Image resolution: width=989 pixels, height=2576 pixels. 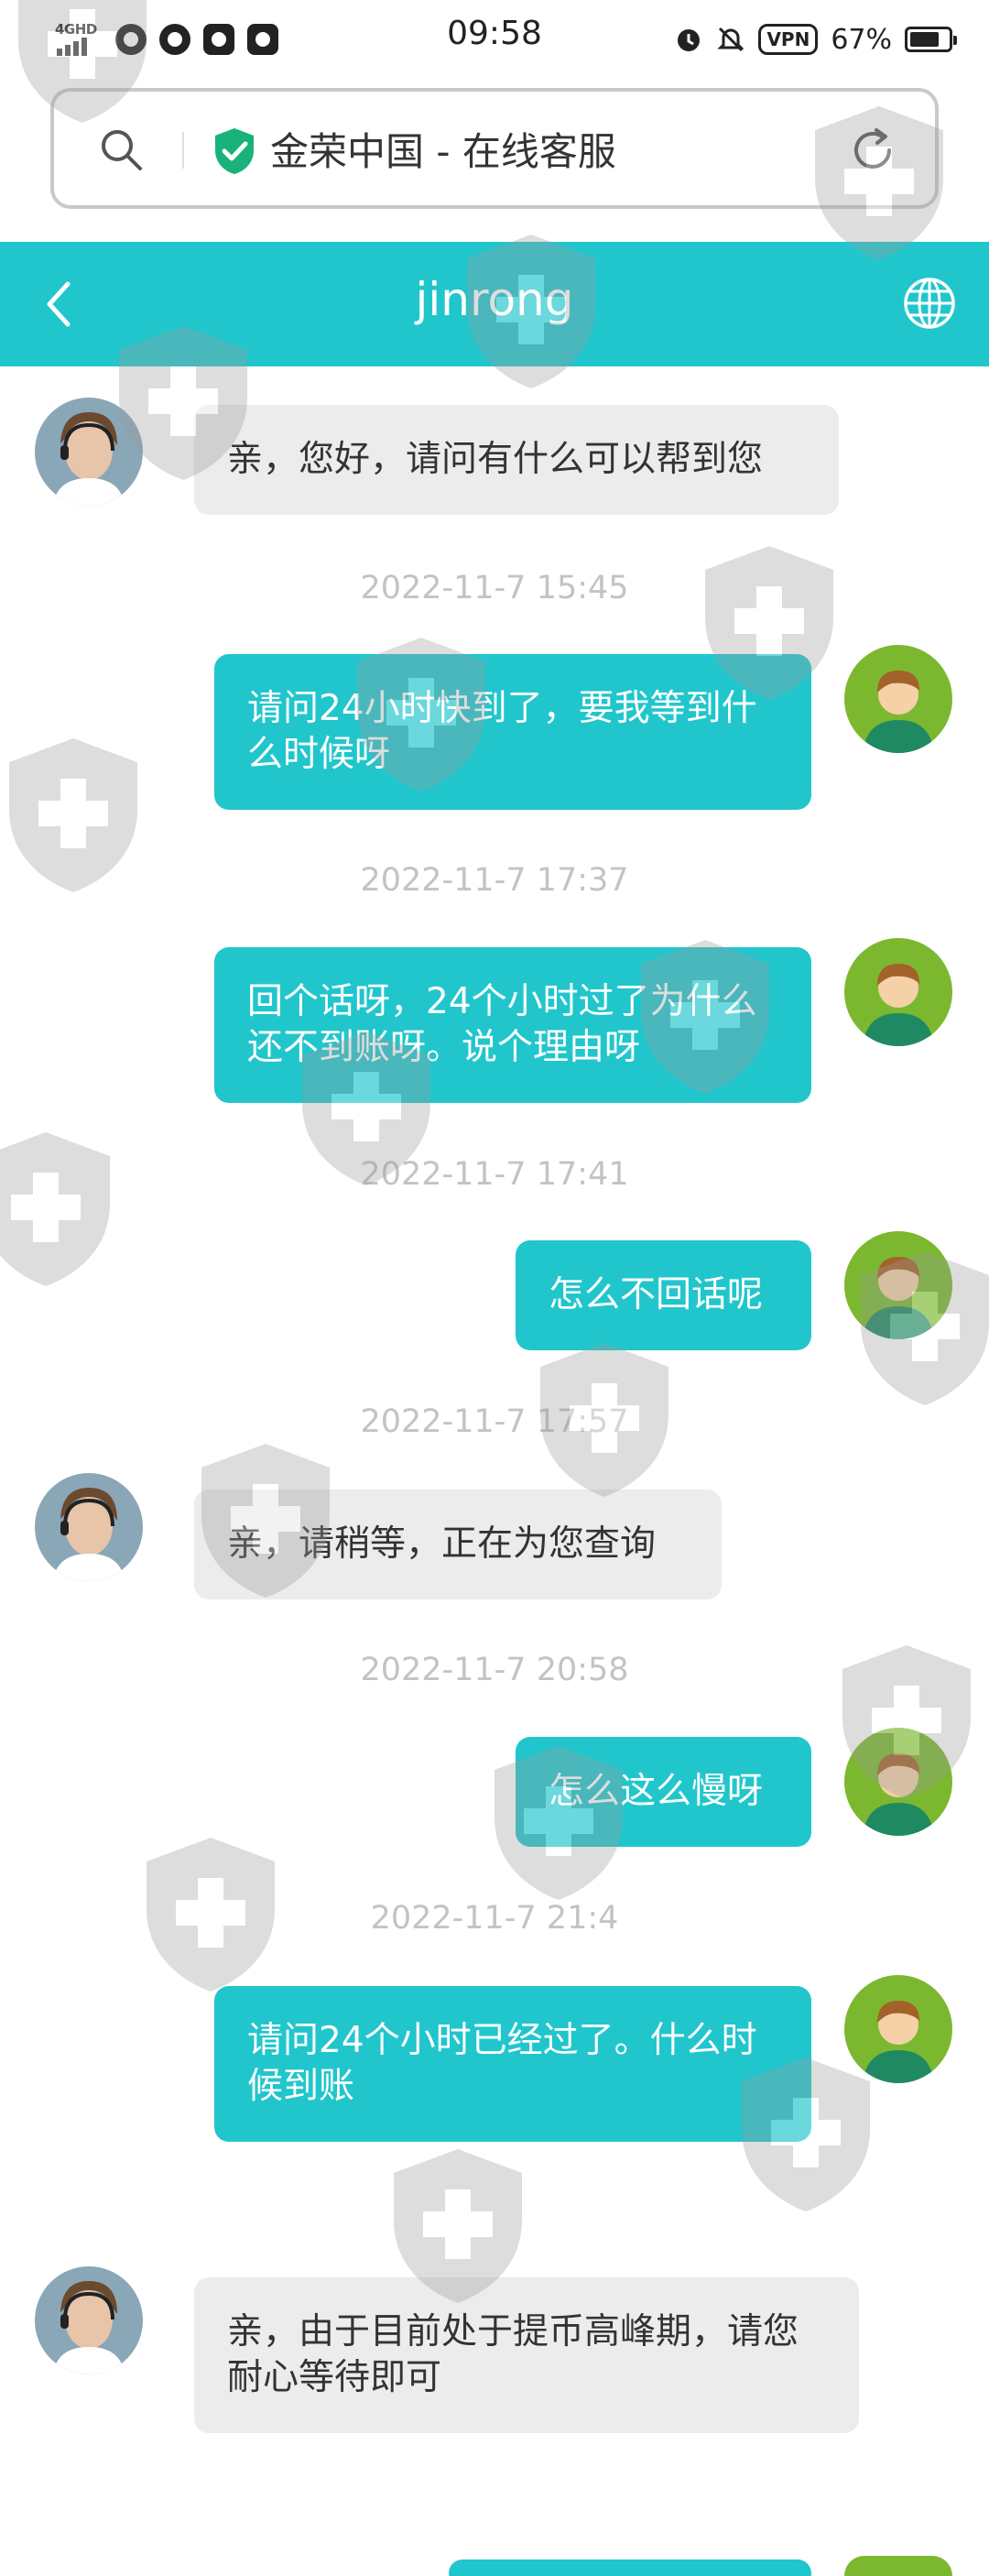 What do you see at coordinates (512, 1025) in the screenshot?
I see `message-bubble-user: 回个话呀，24个小时过了为什么还不到账呀。说个理由呀` at bounding box center [512, 1025].